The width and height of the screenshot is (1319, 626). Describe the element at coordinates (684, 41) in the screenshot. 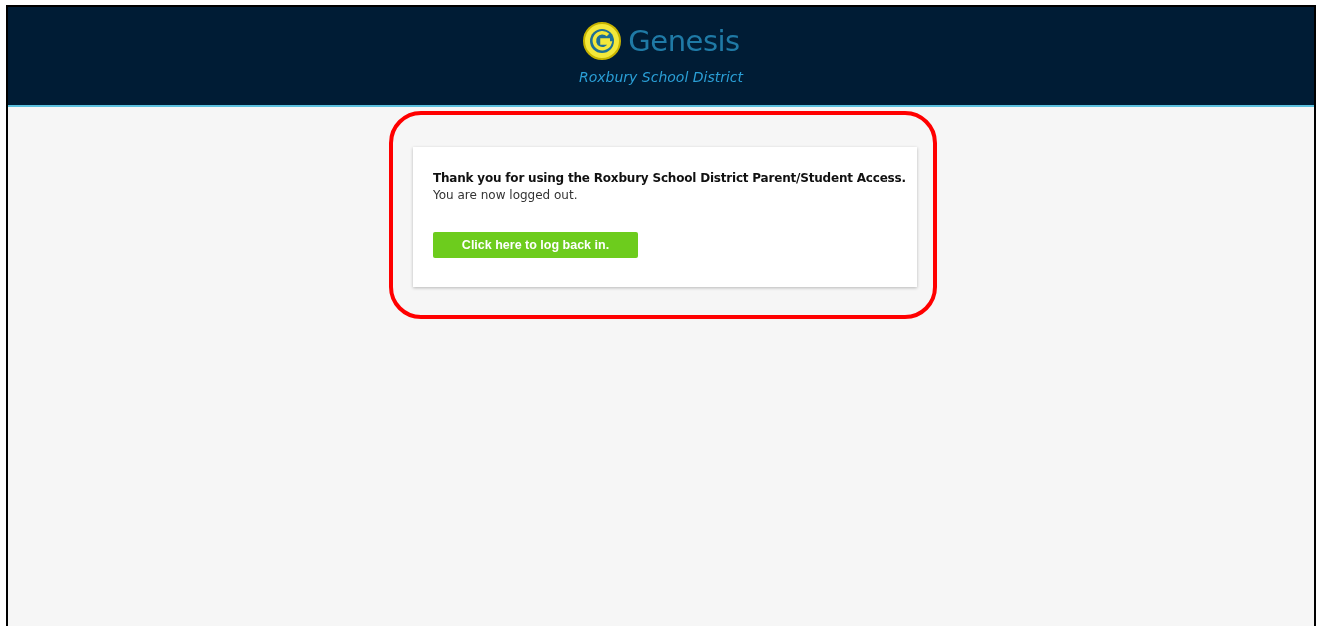

I see `logo-text: Genesis` at that location.